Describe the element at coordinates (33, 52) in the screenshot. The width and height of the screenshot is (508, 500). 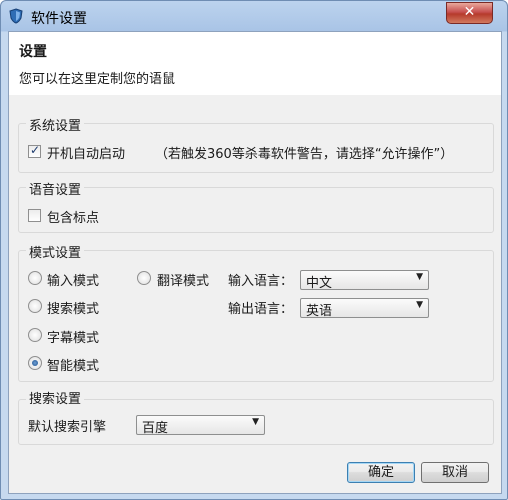
I see `page-title: 设置` at that location.